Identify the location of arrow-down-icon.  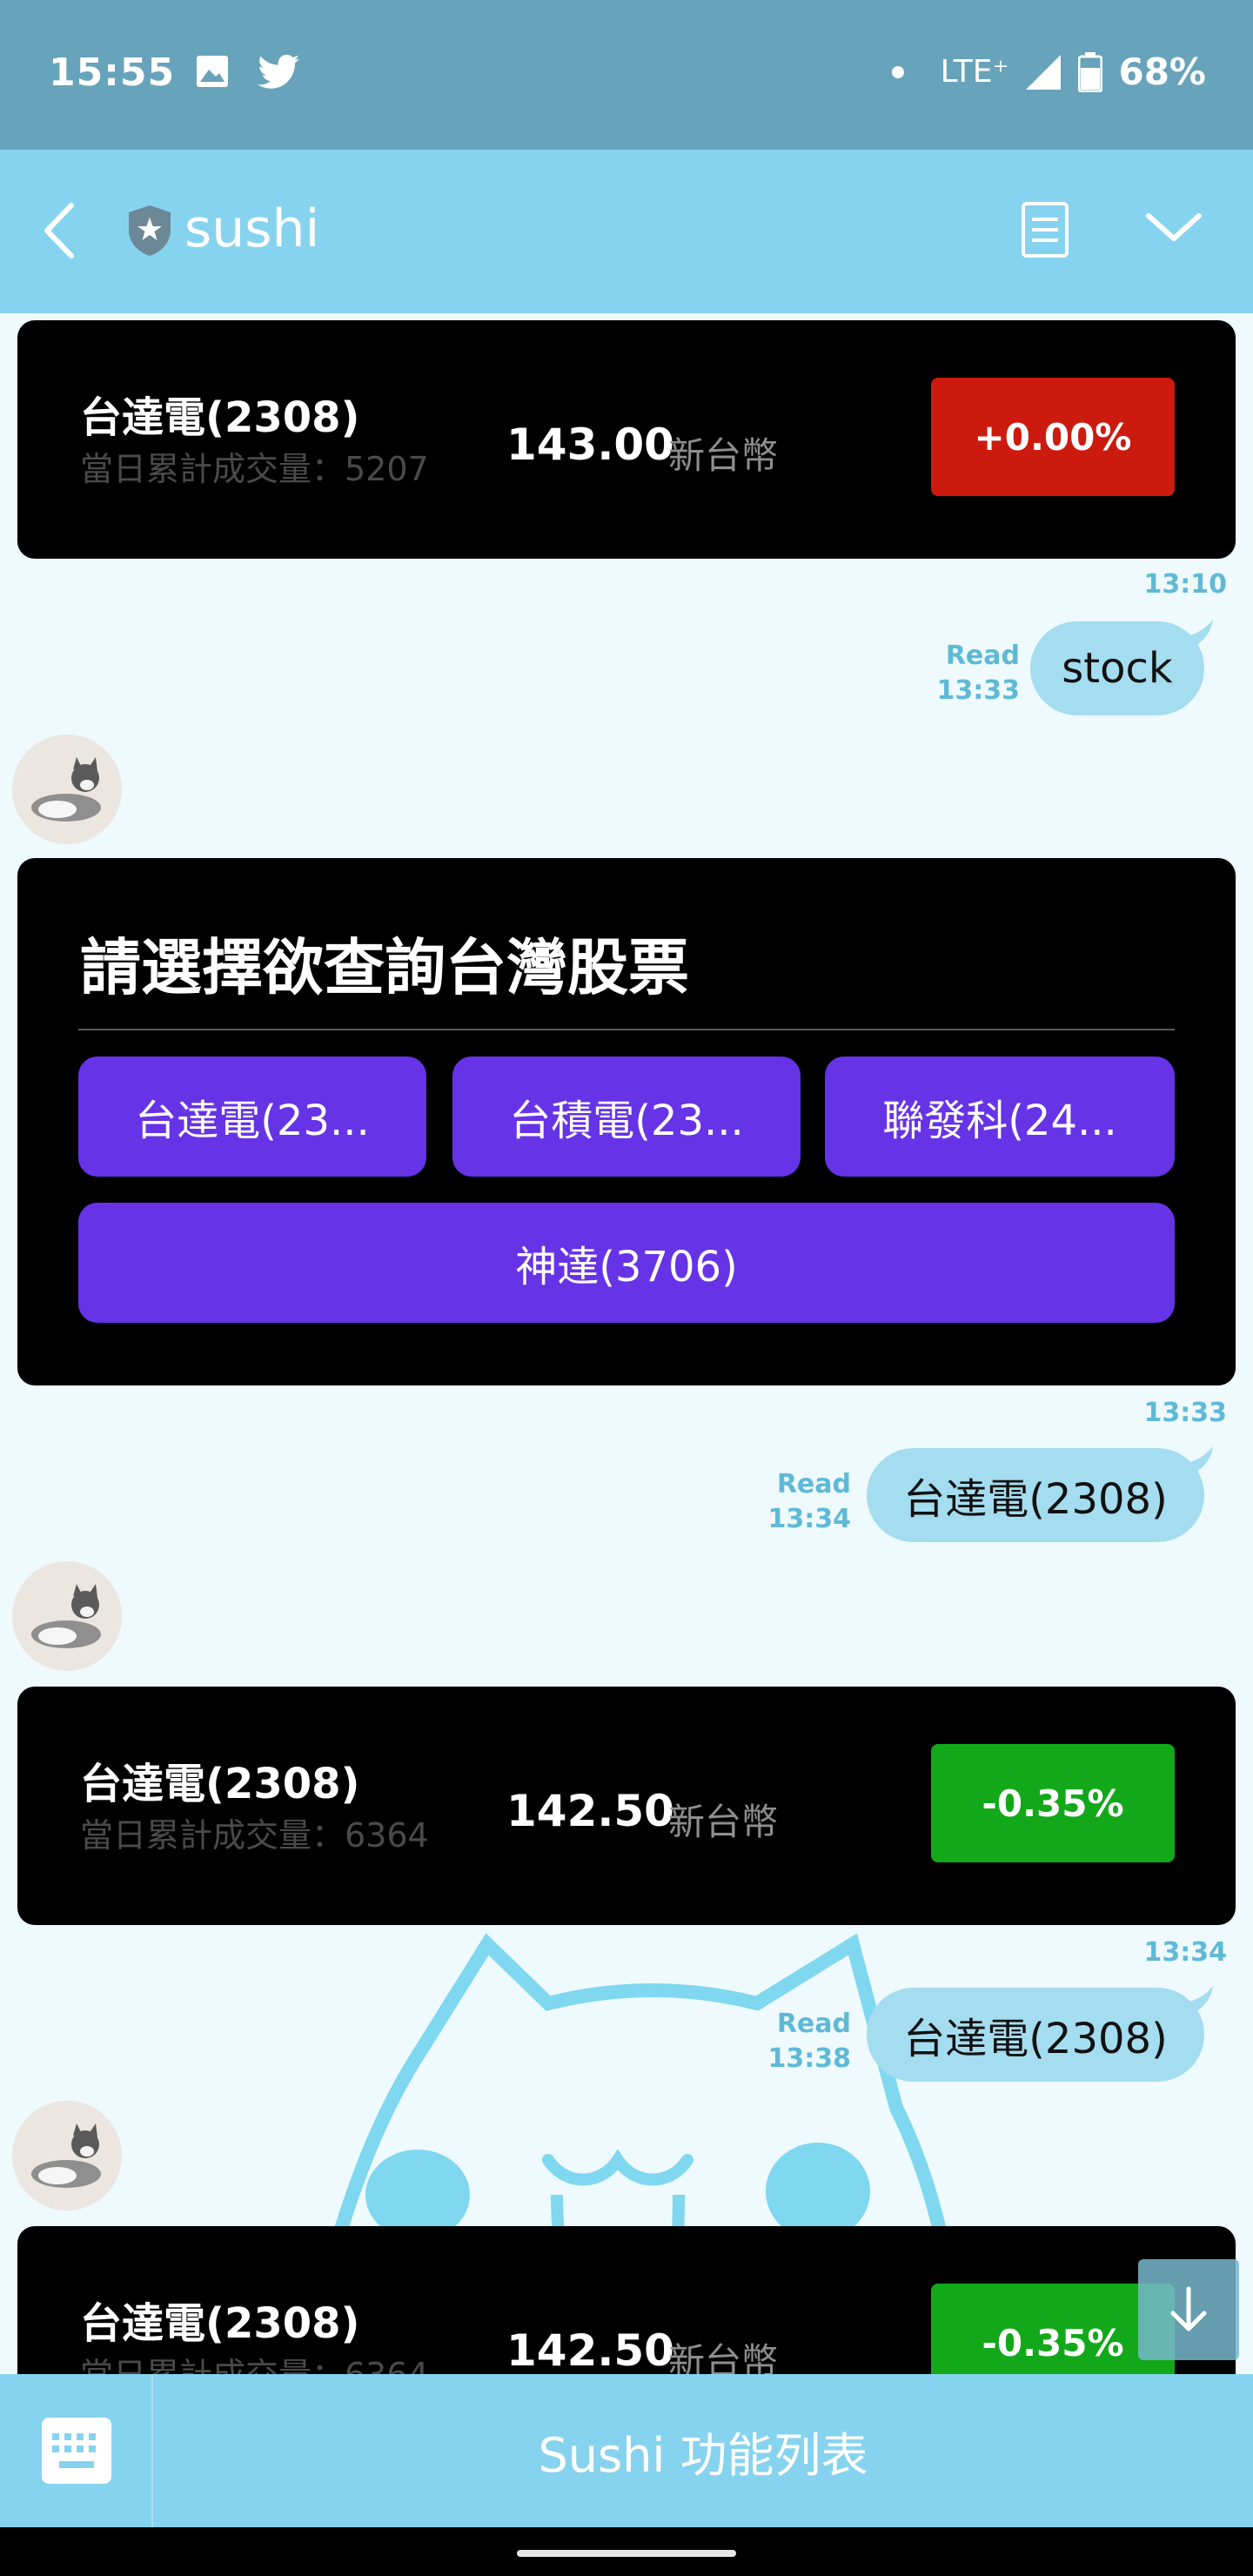
(1188, 2308).